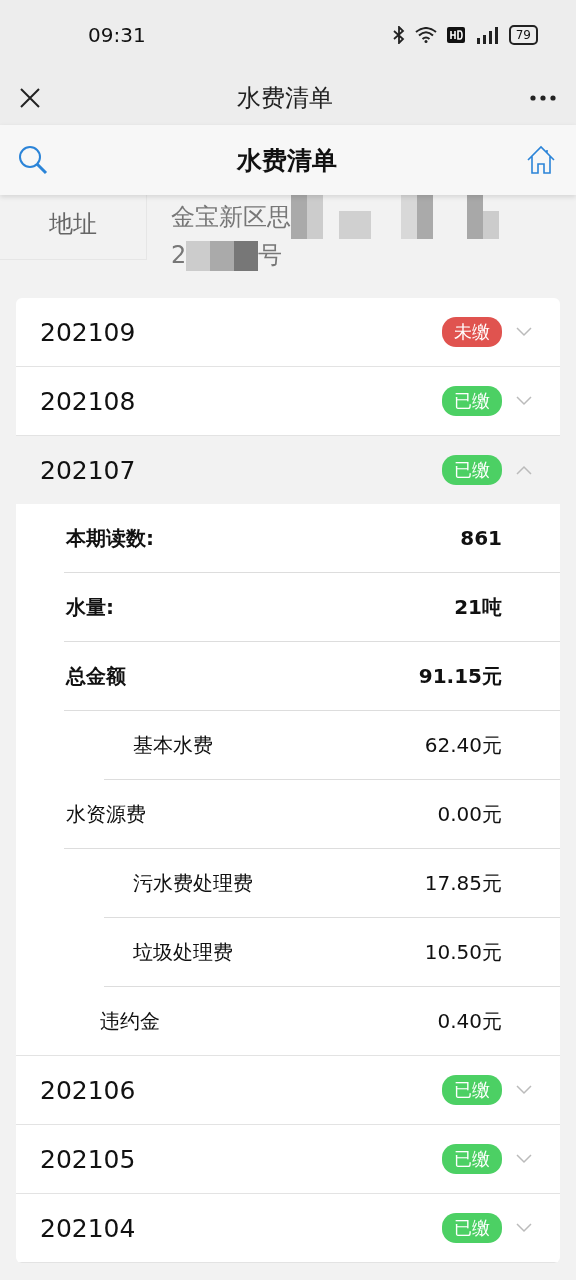 This screenshot has width=576, height=1280. I want to click on detail-value: 0.40元, so click(469, 1021).